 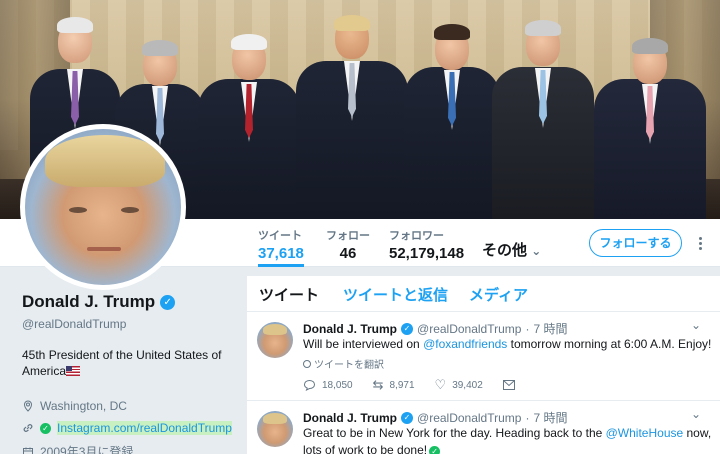 I want to click on tweet-actions: 18,050 ⇆ 8,971 ♡ 39,402, so click(x=419, y=385).